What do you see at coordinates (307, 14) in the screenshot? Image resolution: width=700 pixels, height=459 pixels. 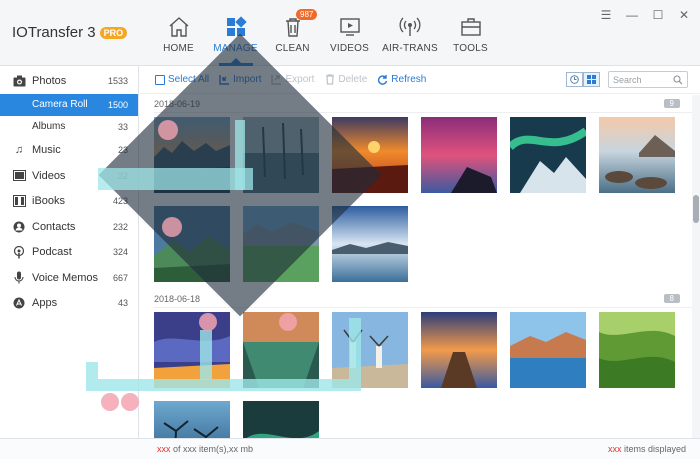 I see `clean-count-badge: 987` at bounding box center [307, 14].